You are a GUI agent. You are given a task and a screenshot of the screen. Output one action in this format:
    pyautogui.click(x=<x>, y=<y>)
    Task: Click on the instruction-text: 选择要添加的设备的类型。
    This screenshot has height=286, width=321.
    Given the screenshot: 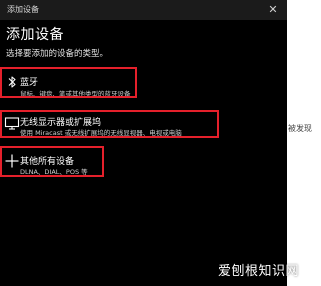 What is the action you would take?
    pyautogui.click(x=57, y=54)
    